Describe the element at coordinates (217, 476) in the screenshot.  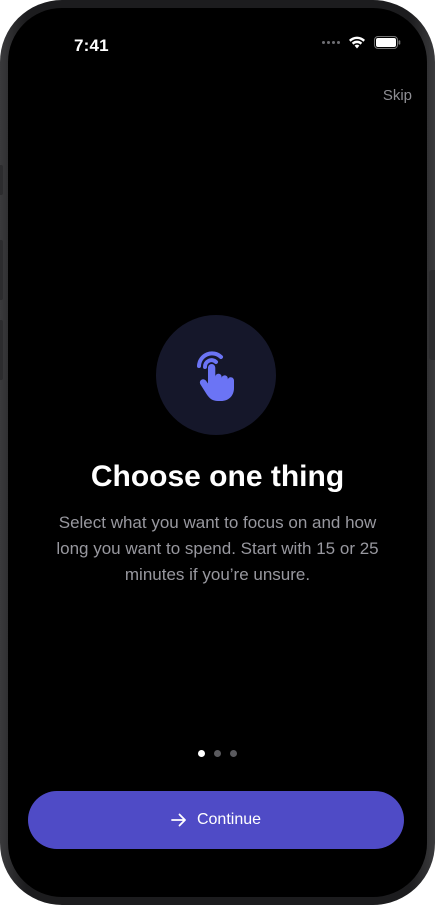
I see `onboarding-title: Choose one thing` at that location.